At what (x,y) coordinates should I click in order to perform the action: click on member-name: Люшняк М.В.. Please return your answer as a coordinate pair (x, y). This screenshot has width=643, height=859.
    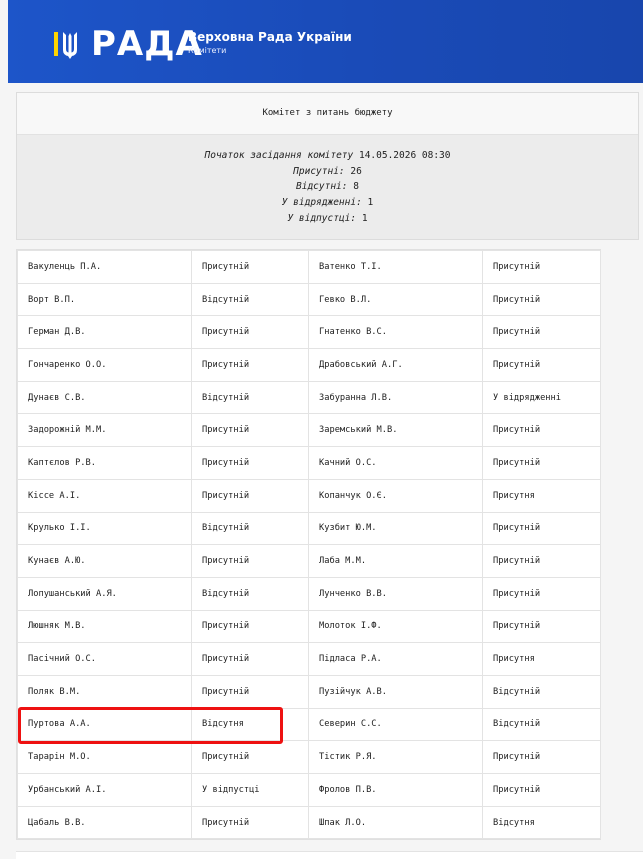
    Looking at the image, I should click on (104, 626).